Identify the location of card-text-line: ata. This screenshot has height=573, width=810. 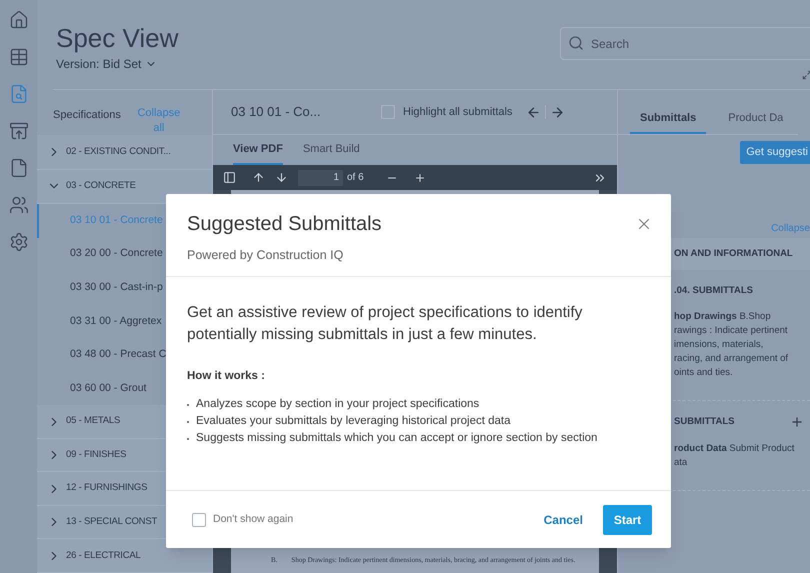
(681, 463).